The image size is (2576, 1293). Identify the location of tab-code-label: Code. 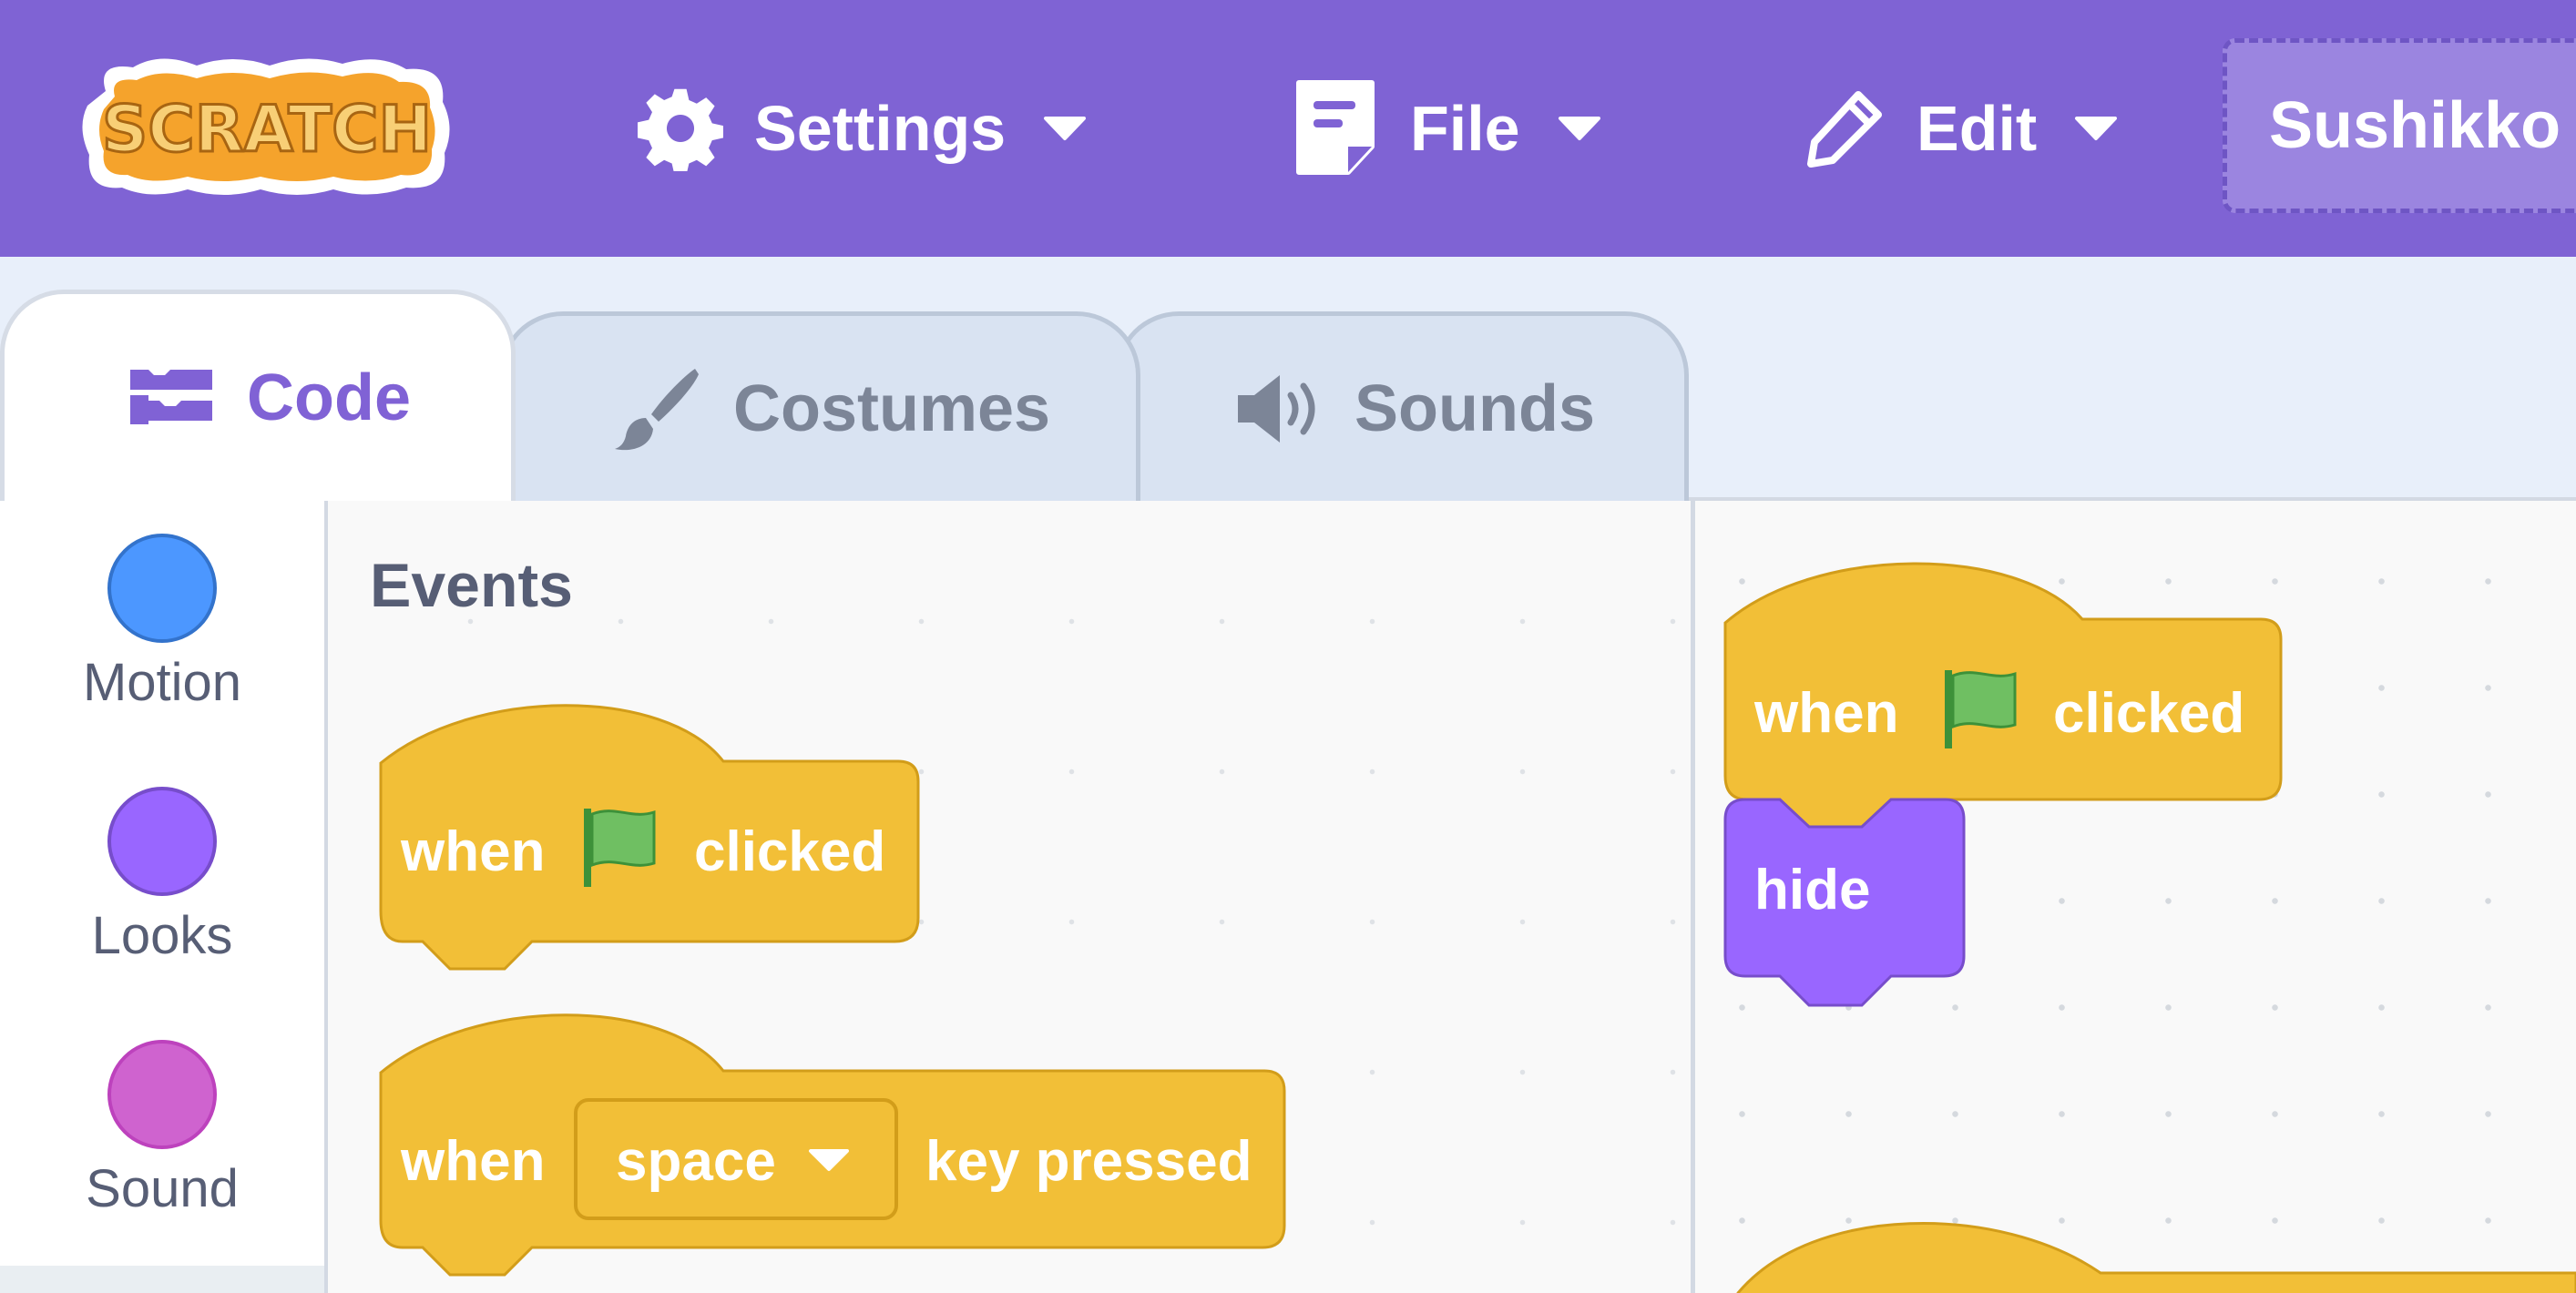
(329, 398).